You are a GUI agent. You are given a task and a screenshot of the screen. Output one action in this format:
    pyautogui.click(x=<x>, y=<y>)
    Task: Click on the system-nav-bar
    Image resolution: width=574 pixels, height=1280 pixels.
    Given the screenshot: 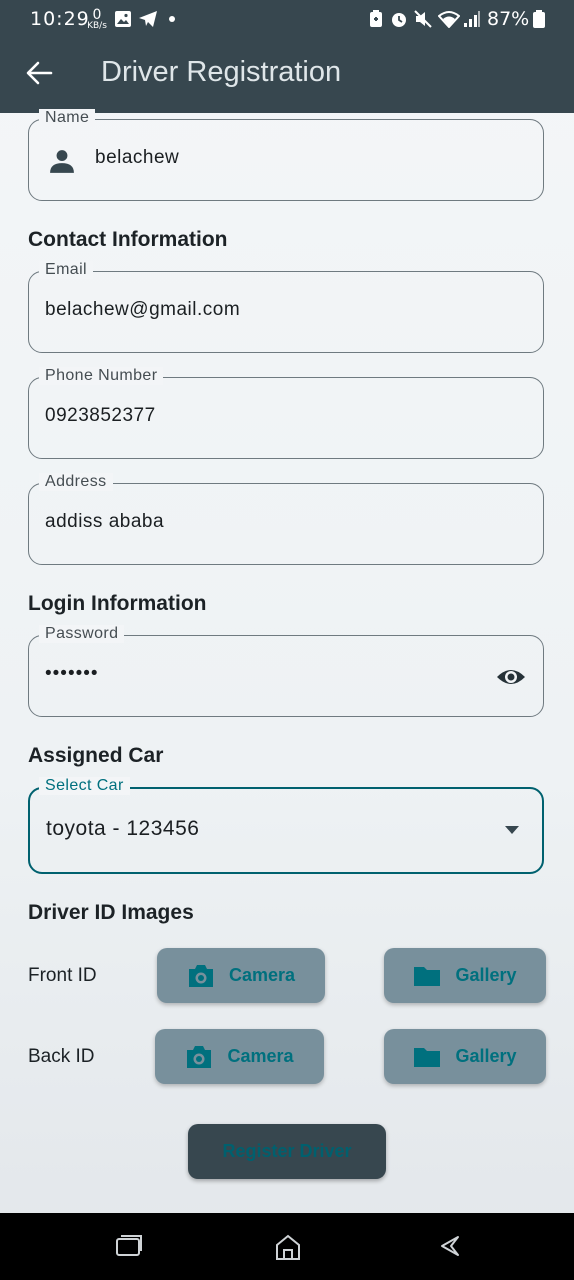 What is the action you would take?
    pyautogui.click(x=287, y=1246)
    